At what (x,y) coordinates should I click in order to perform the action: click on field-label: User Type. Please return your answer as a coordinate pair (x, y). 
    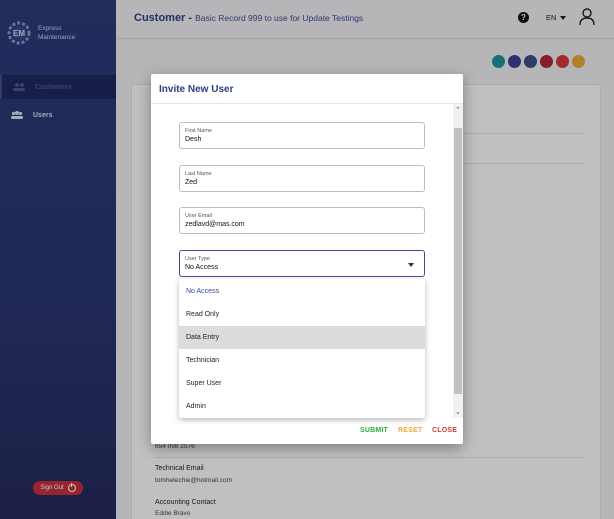
    Looking at the image, I should click on (197, 259).